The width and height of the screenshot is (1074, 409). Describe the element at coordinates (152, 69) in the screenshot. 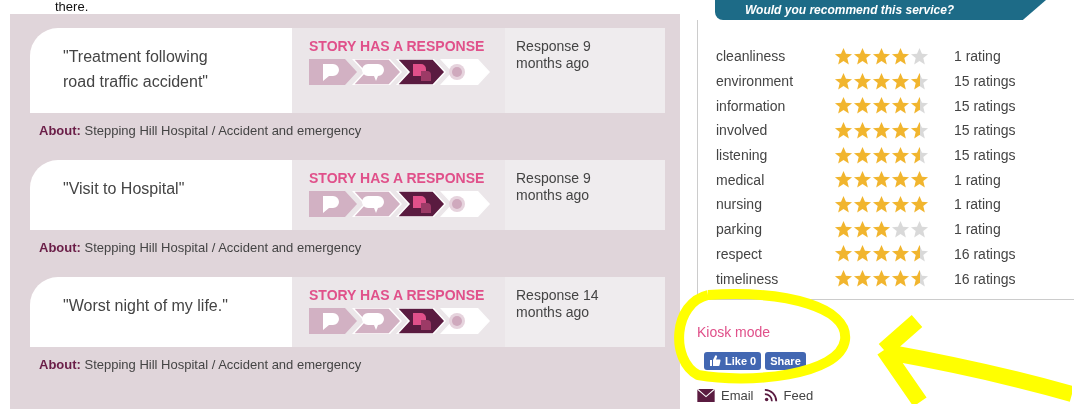

I see `story-title: "Treatment following road traffic accident"` at that location.